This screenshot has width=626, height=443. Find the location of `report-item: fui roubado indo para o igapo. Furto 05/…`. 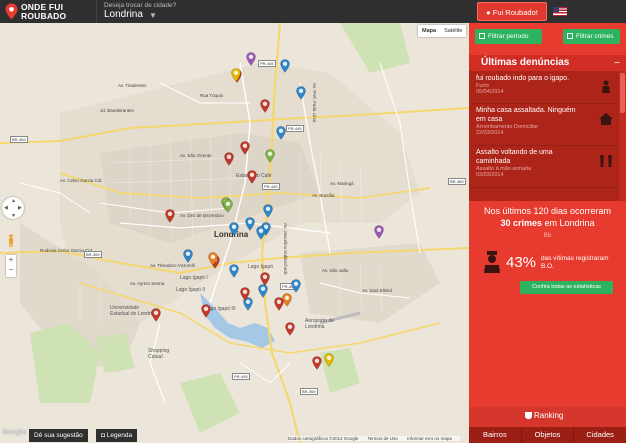

report-item: fui roubado indo para o igapo. Furto 05/… is located at coordinates (544, 89).